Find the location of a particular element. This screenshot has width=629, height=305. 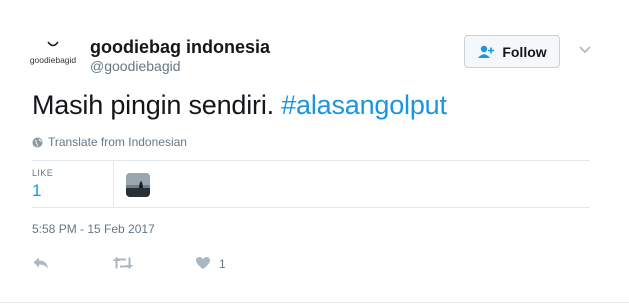

avatar-logo-text: goodiebagid is located at coordinates (53, 60).